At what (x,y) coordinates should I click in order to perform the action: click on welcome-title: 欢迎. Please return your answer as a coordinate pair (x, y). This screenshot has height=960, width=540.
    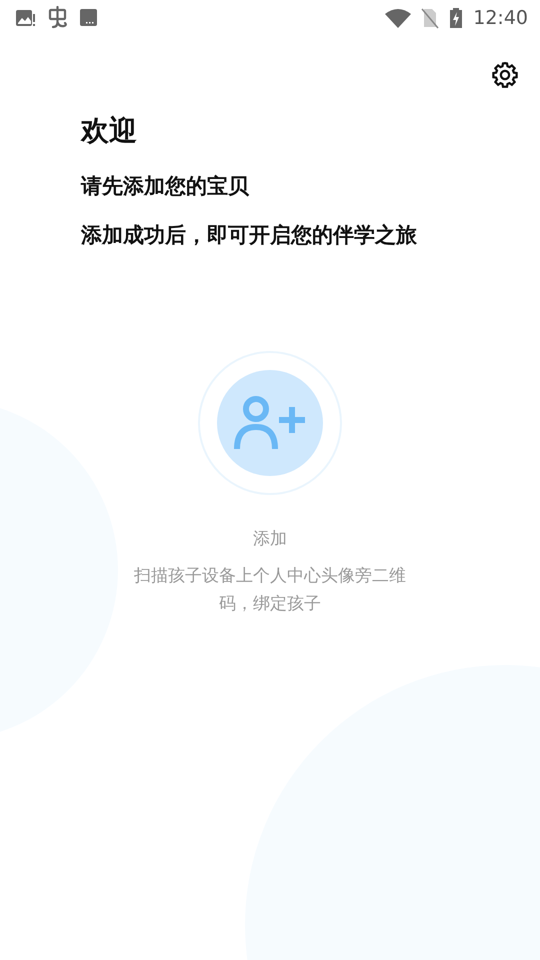
    Looking at the image, I should click on (109, 131).